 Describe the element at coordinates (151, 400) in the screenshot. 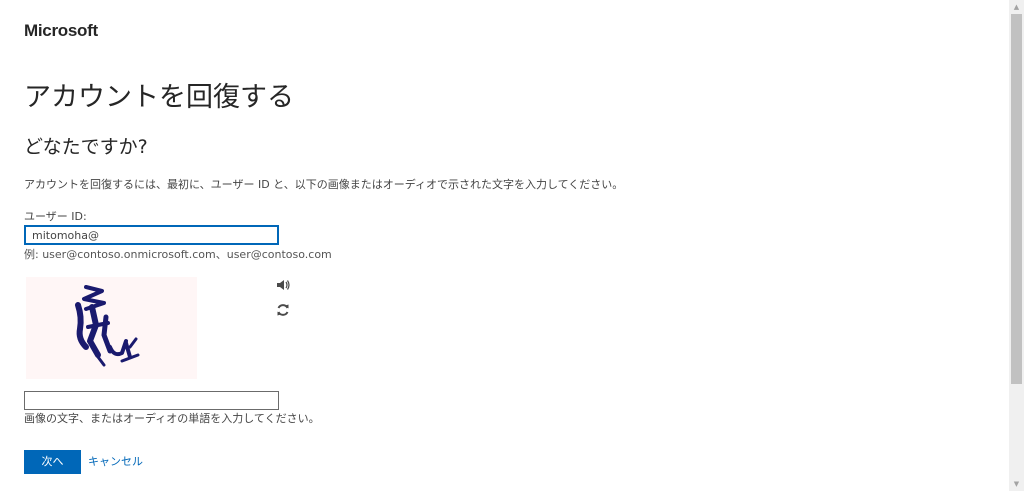

I see `captcha-input` at that location.